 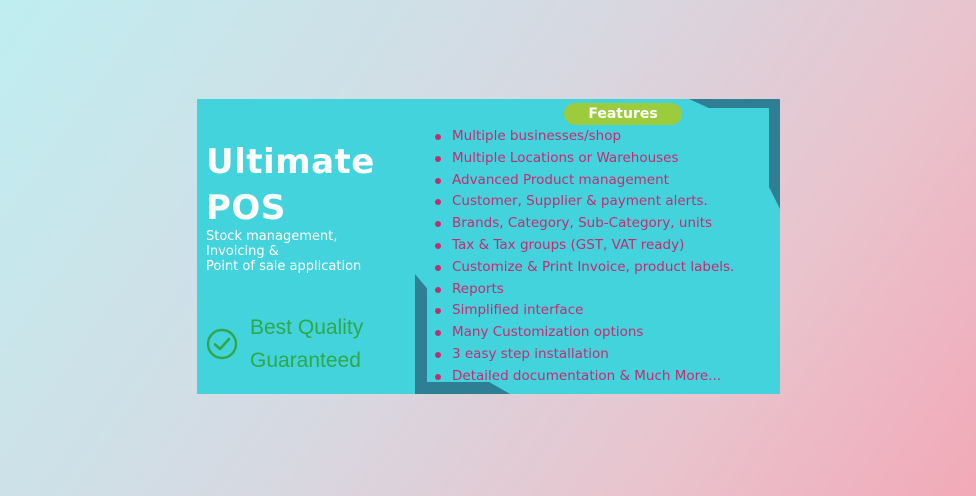 I want to click on quality-guarantee: Best Quality Guaranteed, so click(x=284, y=344).